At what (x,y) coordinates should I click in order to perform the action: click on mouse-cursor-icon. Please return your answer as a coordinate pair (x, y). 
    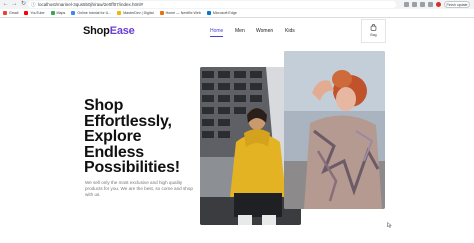
    Looking at the image, I should click on (389, 225).